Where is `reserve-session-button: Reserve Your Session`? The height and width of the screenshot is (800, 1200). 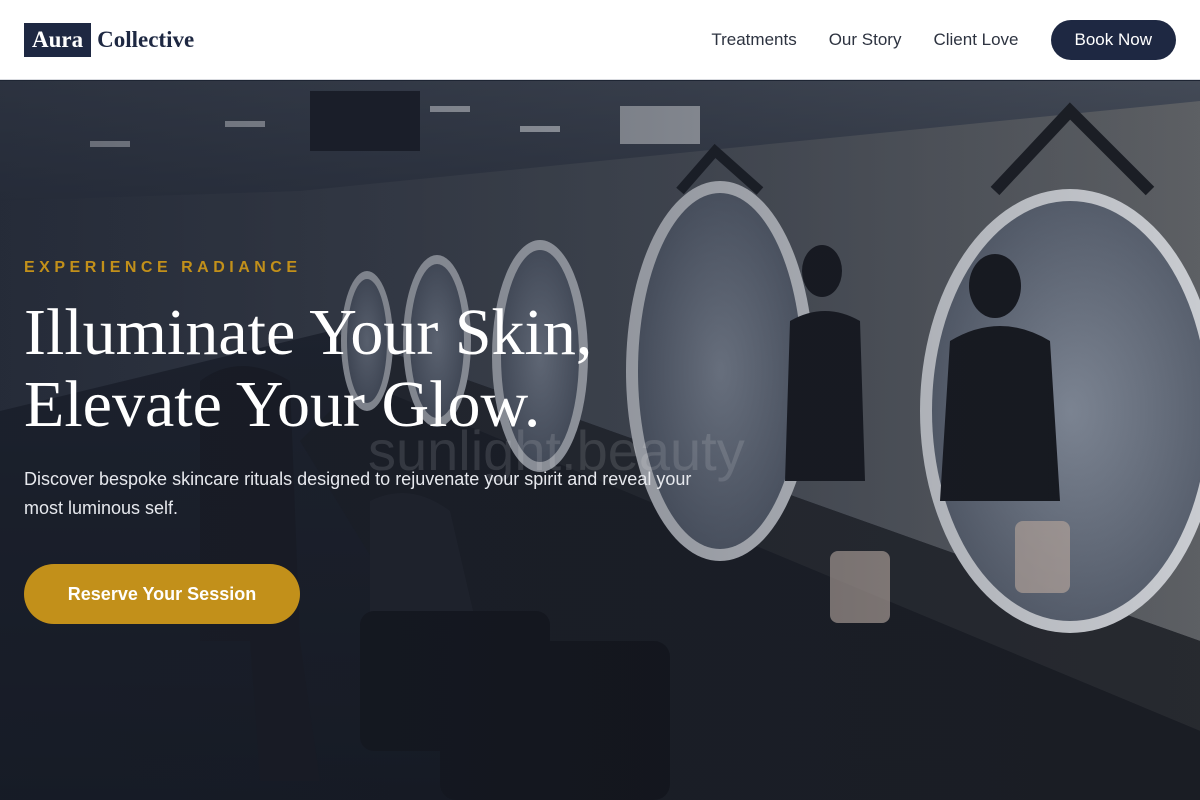 reserve-session-button: Reserve Your Session is located at coordinates (162, 594).